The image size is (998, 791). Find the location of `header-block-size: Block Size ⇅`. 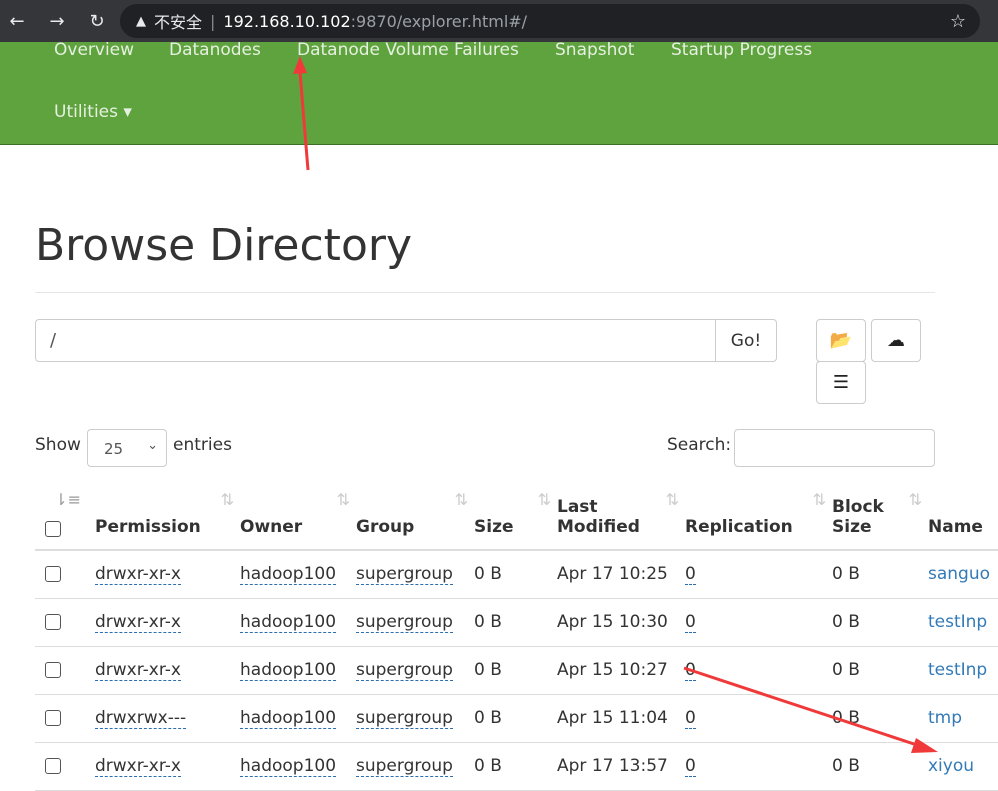

header-block-size: Block Size ⇅ is located at coordinates (880, 516).